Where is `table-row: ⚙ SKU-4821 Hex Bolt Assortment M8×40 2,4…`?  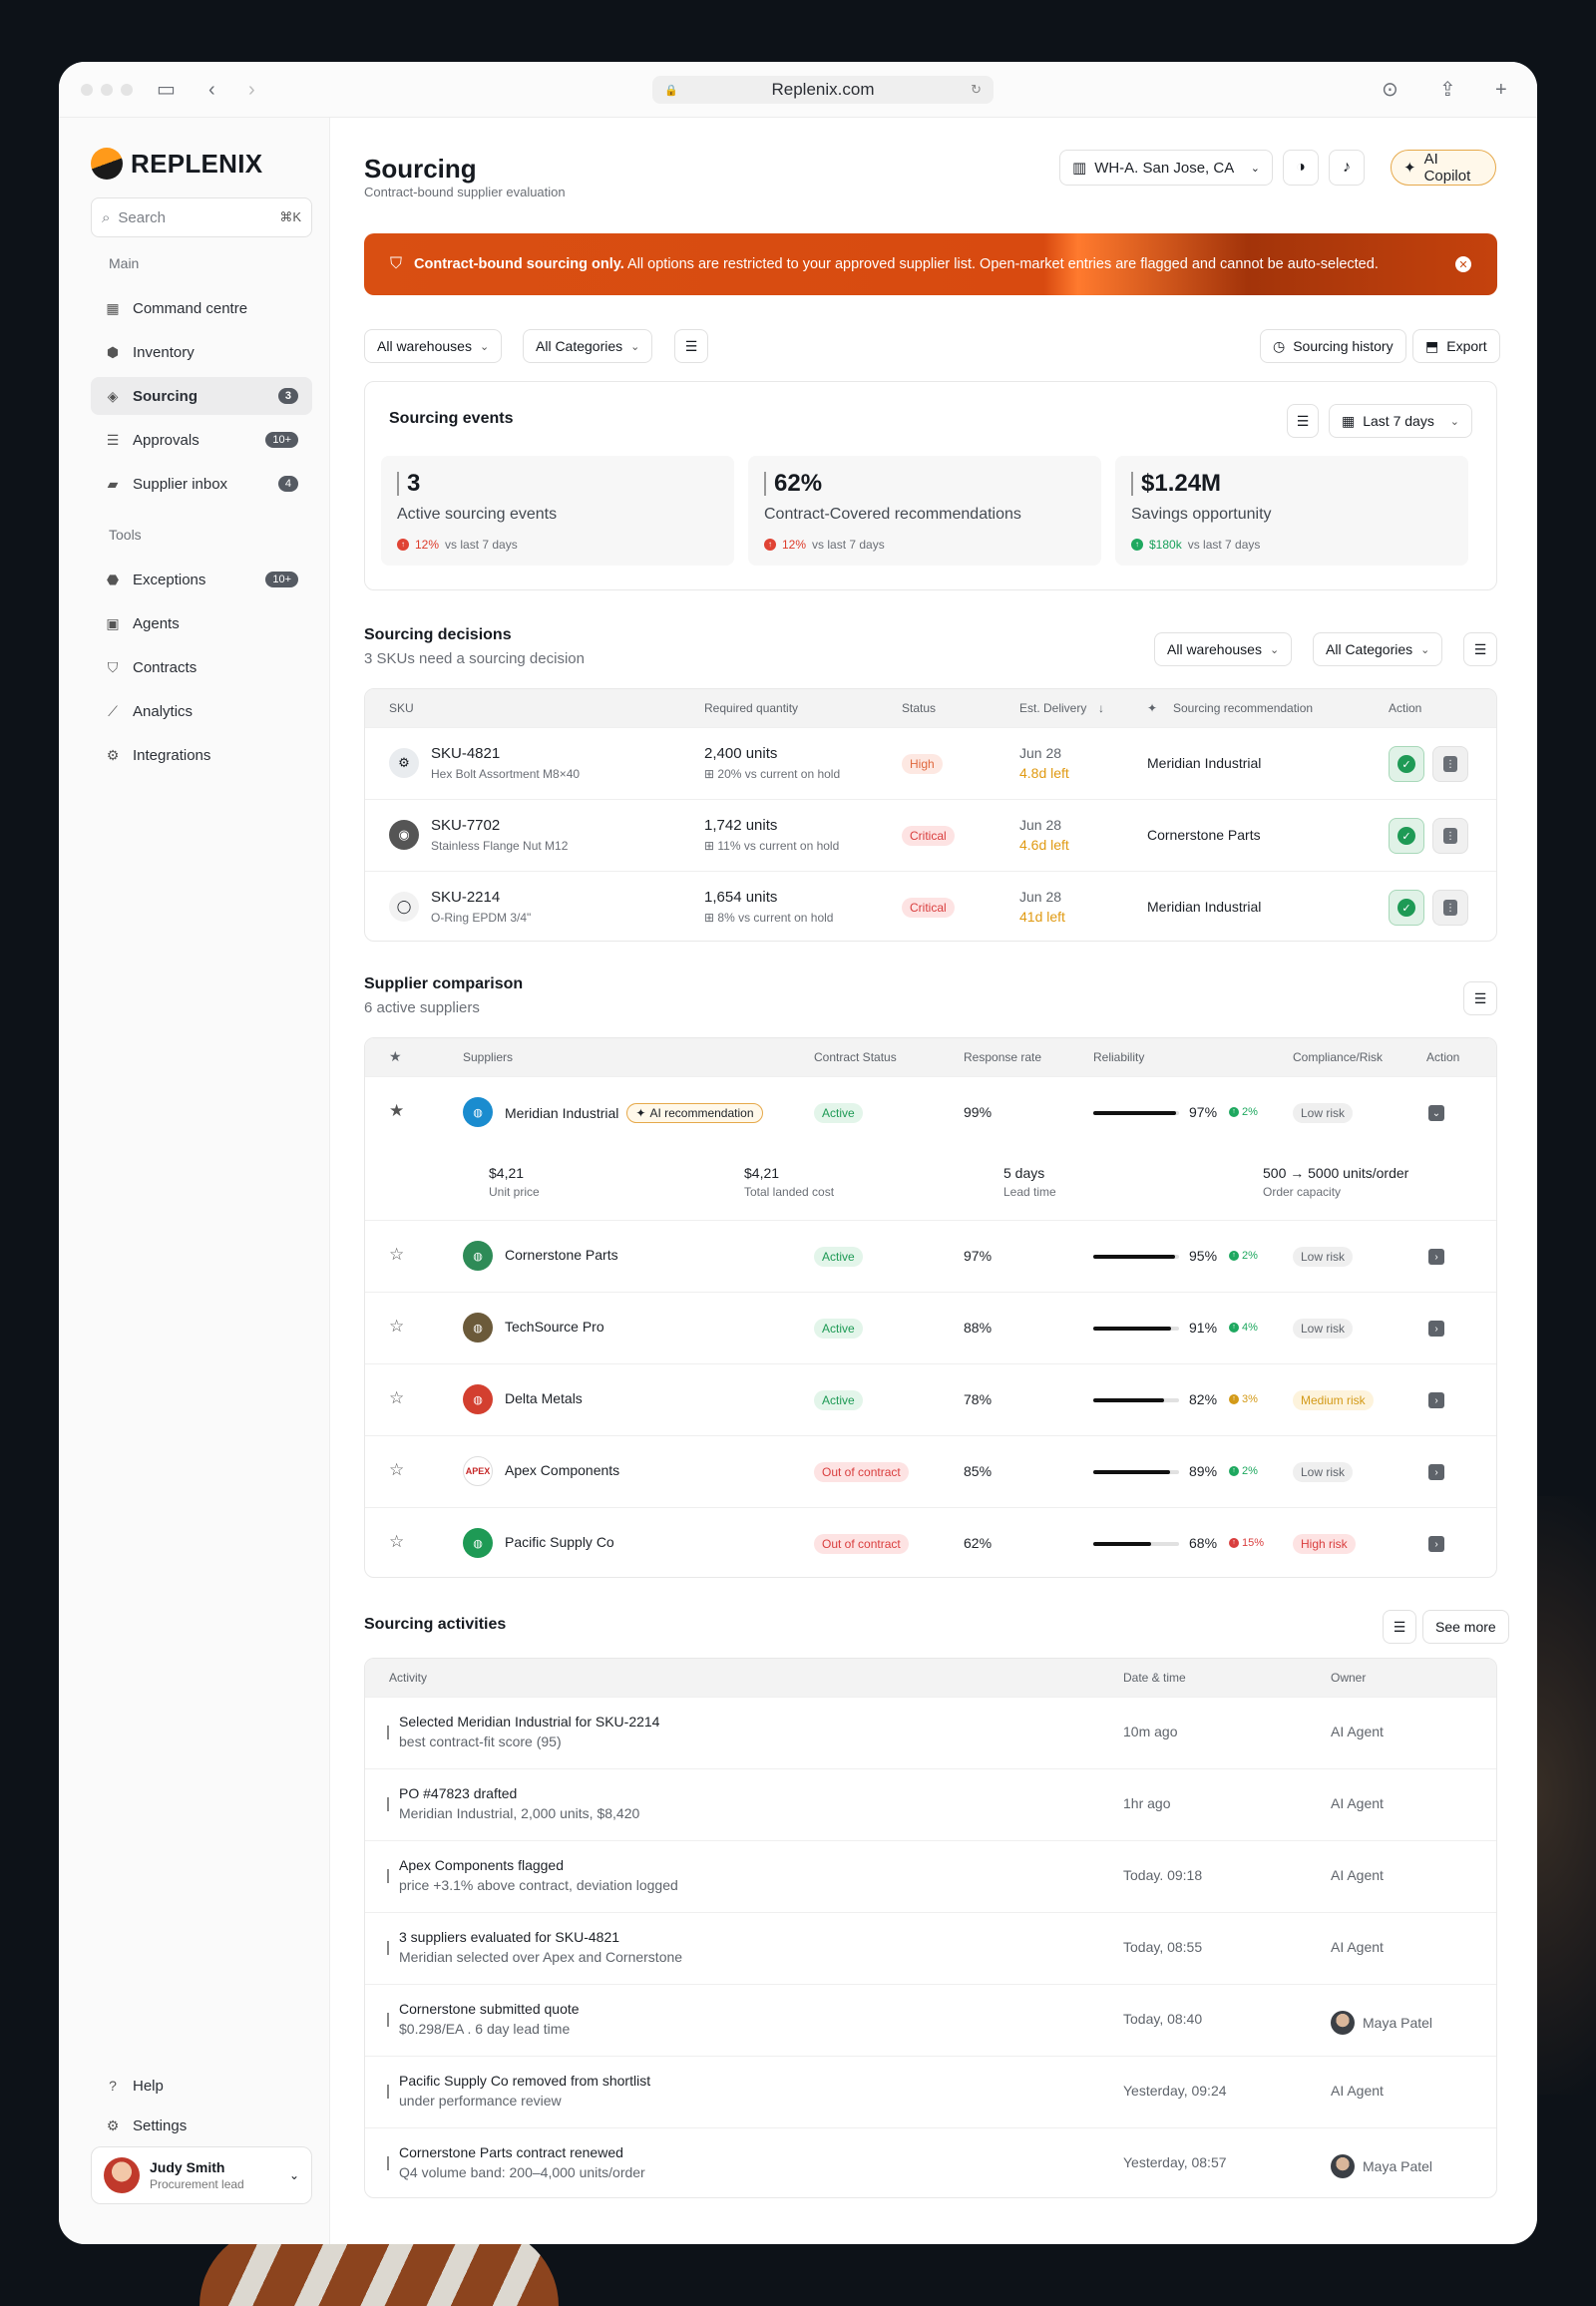 table-row: ⚙ SKU-4821 Hex Bolt Assortment M8×40 2,4… is located at coordinates (930, 763).